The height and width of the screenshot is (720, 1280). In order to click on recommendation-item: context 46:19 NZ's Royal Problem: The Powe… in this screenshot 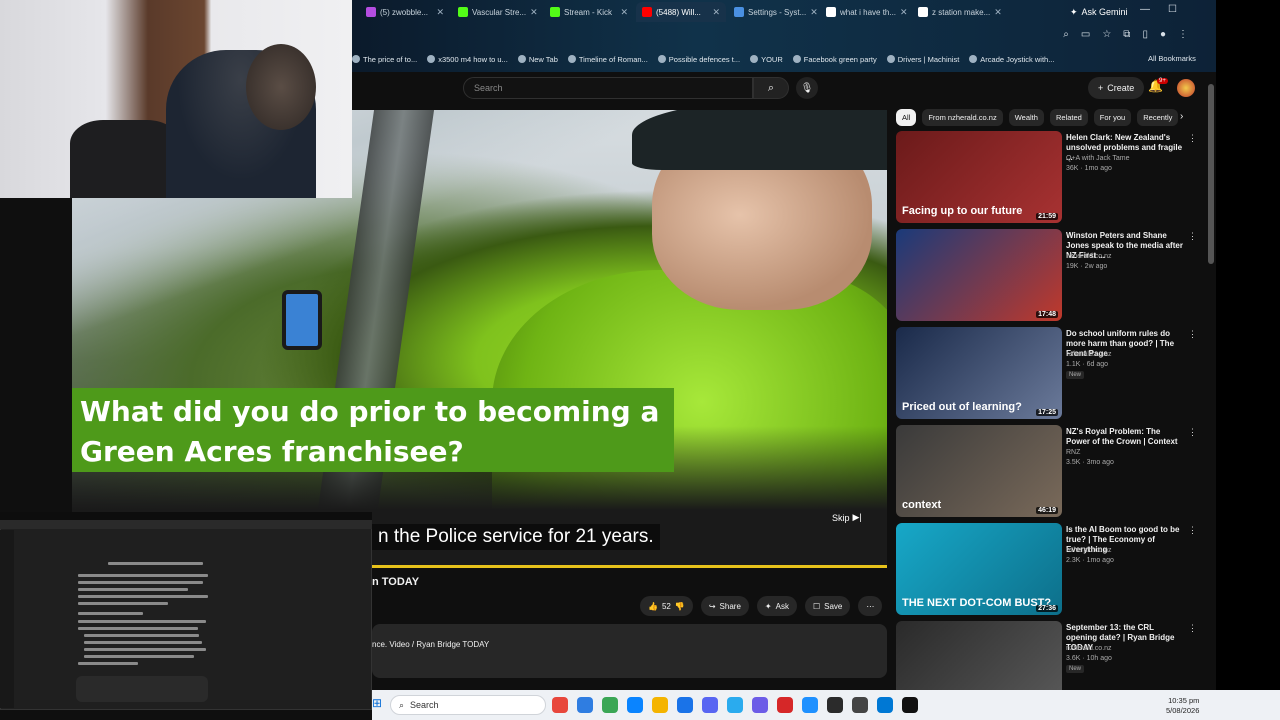, I will do `click(1051, 471)`.